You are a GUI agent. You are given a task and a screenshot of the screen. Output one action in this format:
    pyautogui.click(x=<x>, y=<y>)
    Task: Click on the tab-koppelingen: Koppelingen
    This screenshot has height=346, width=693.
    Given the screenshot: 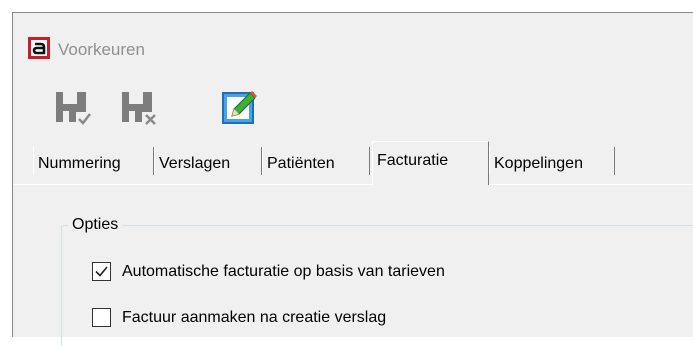 What is the action you would take?
    pyautogui.click(x=552, y=161)
    